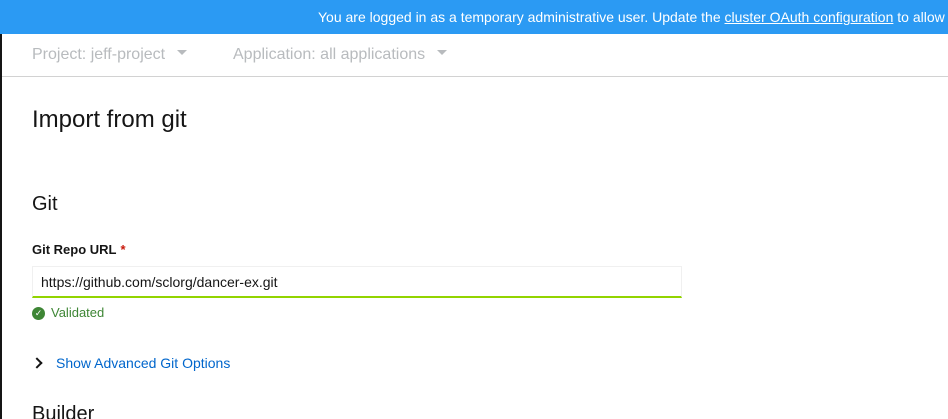 The width and height of the screenshot is (948, 419). What do you see at coordinates (45, 204) in the screenshot?
I see `git-section-title: Git` at bounding box center [45, 204].